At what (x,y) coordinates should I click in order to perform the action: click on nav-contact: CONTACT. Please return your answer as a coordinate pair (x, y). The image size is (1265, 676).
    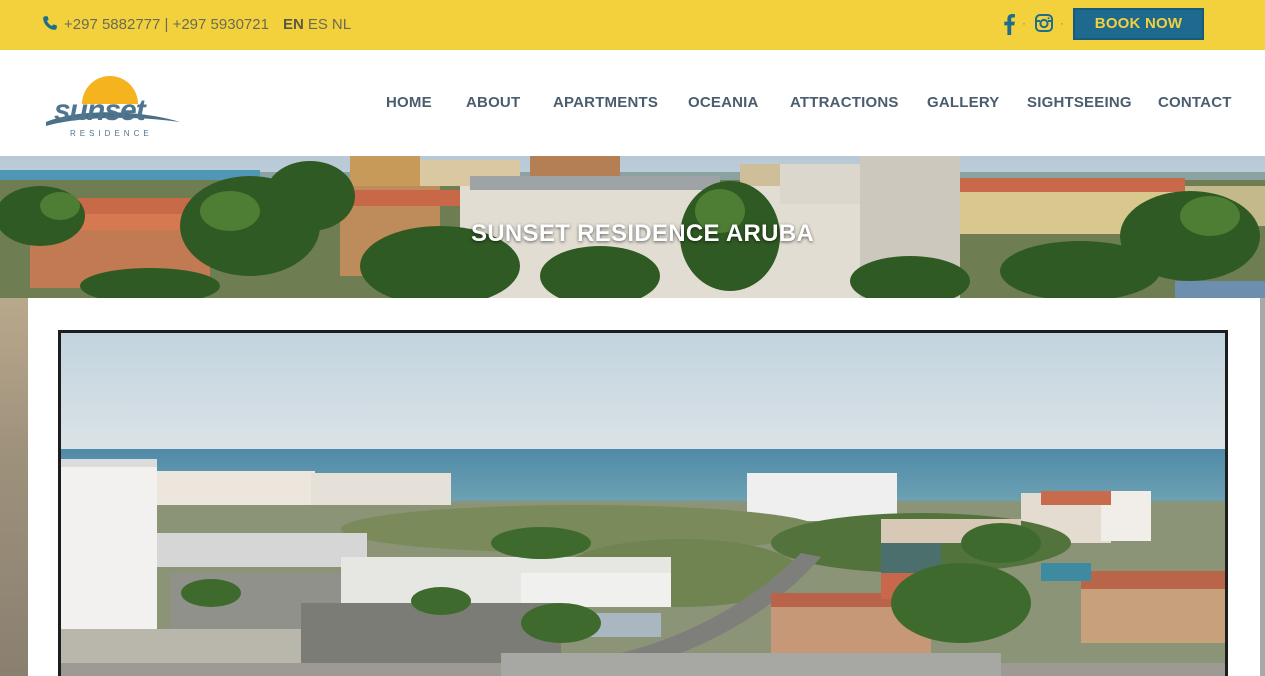
    Looking at the image, I should click on (1195, 102).